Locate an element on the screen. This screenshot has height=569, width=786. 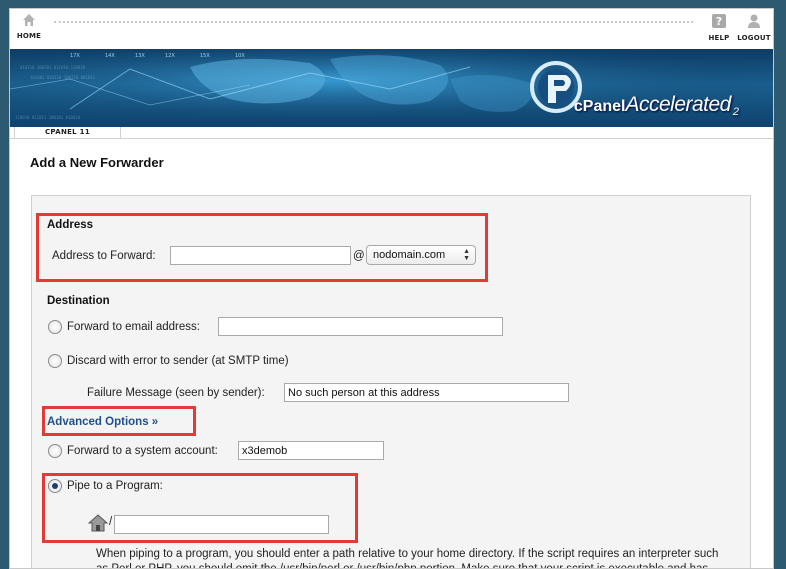
destination-heading: Destination is located at coordinates (78, 301).